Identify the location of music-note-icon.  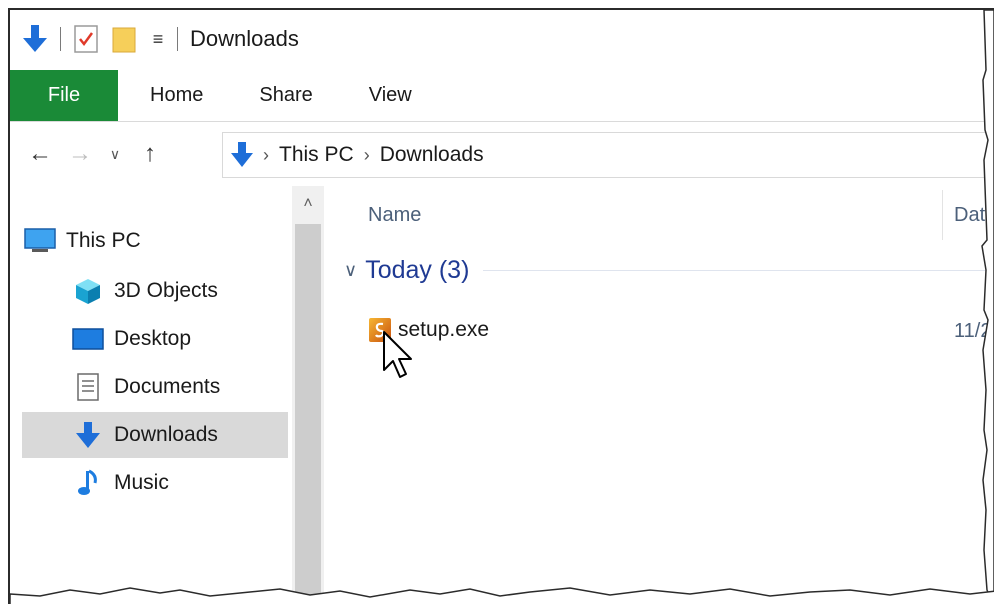
(88, 483).